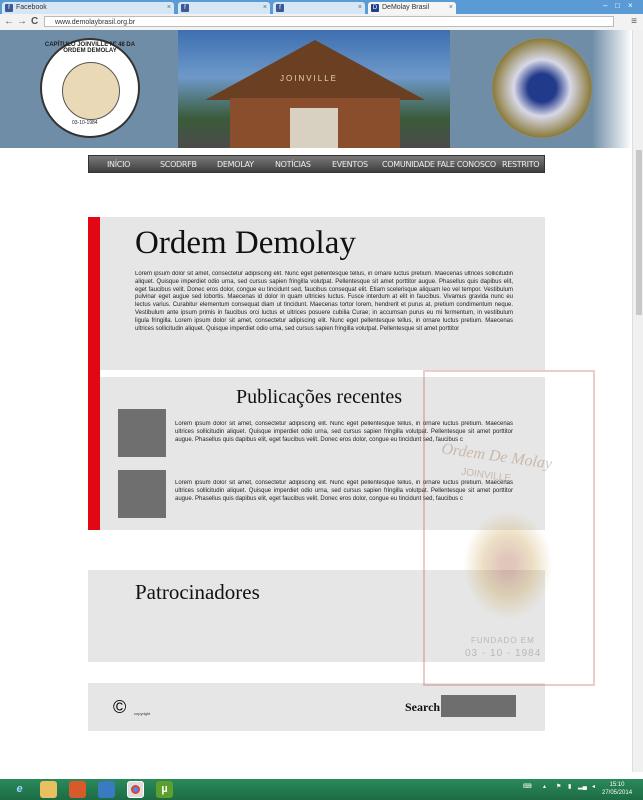 Image resolution: width=643 pixels, height=800 pixels. I want to click on tab-label: DeMolay Brasil, so click(406, 7).